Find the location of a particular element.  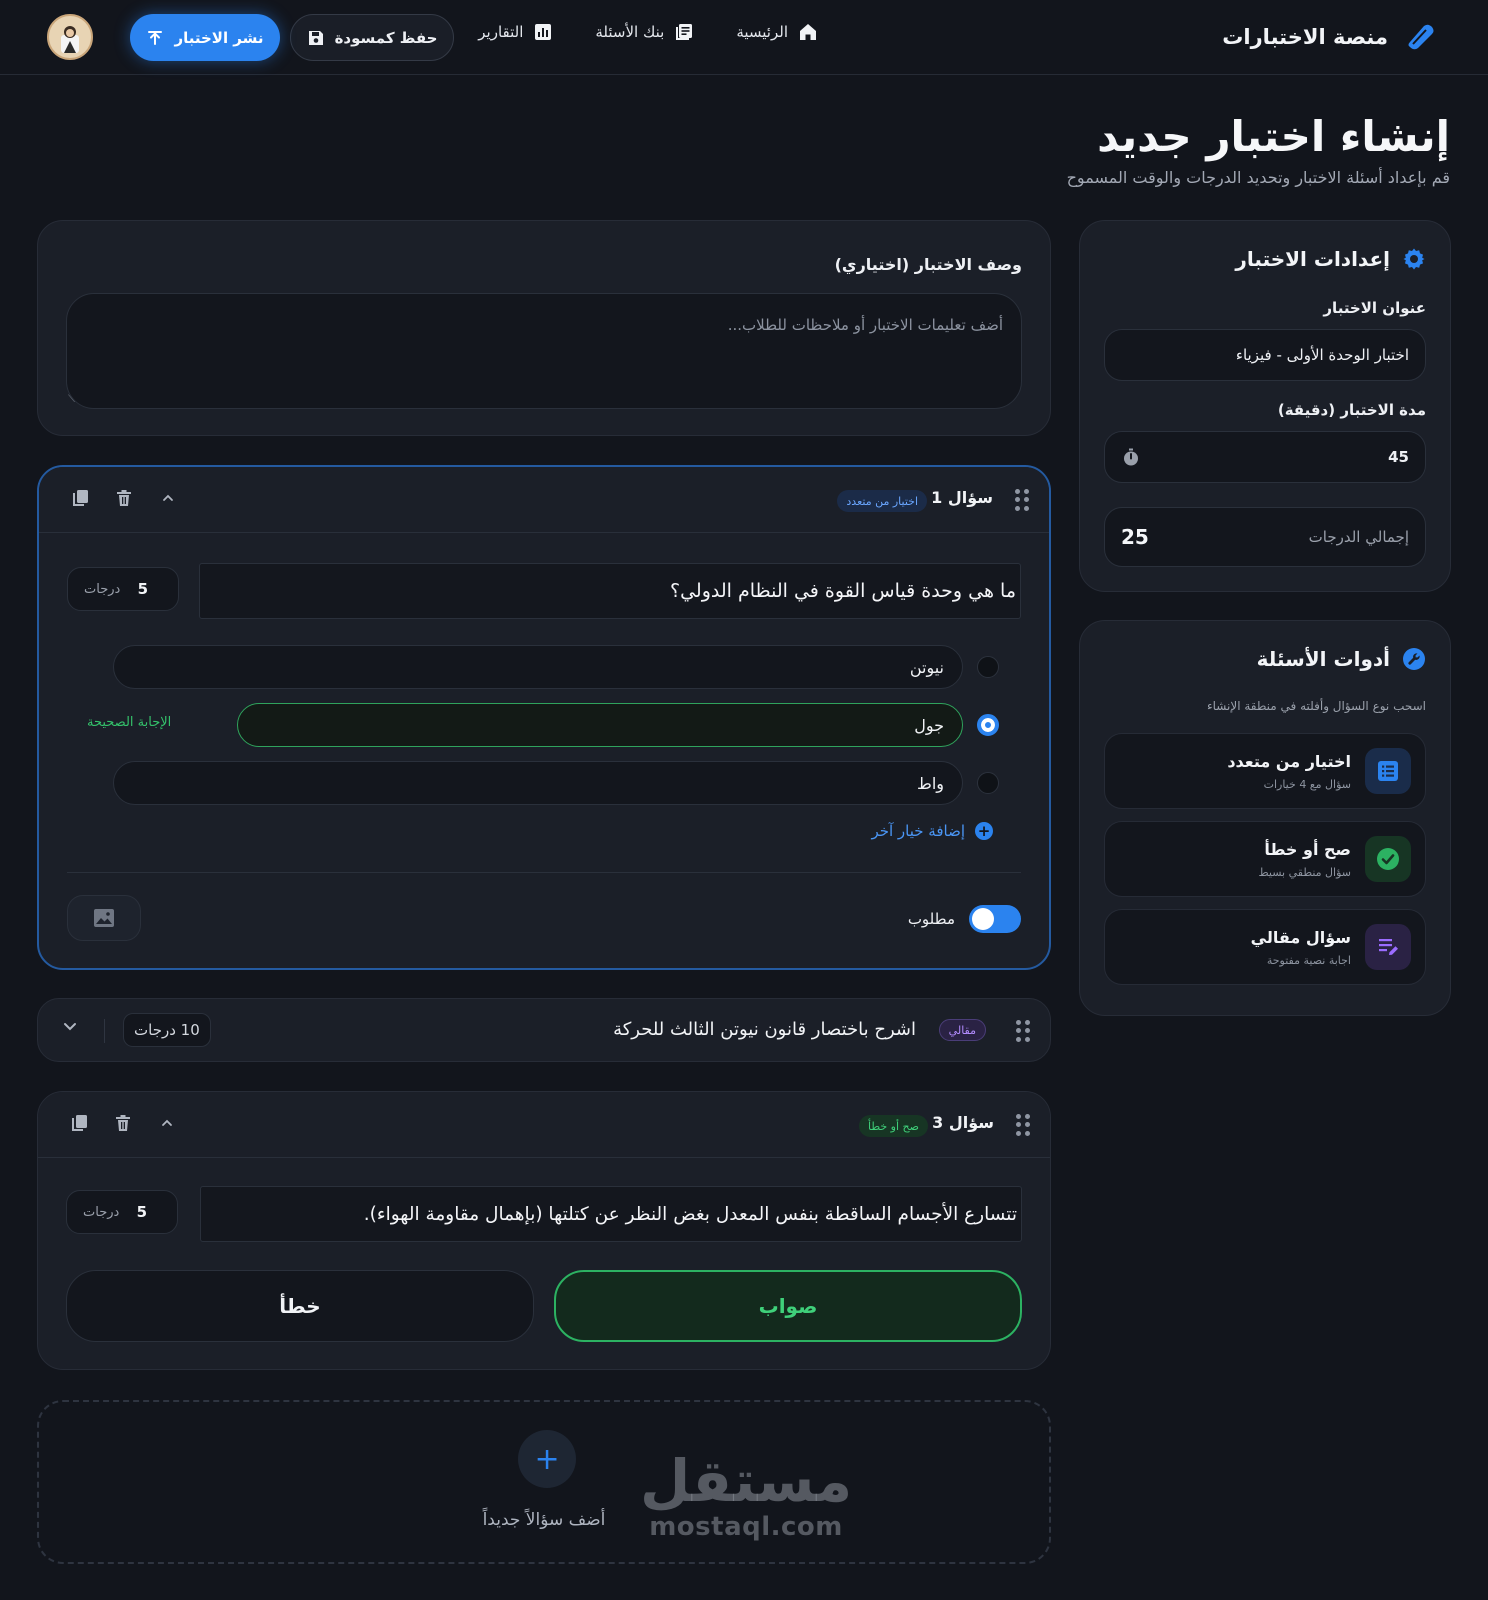

add-image-button is located at coordinates (104, 918).